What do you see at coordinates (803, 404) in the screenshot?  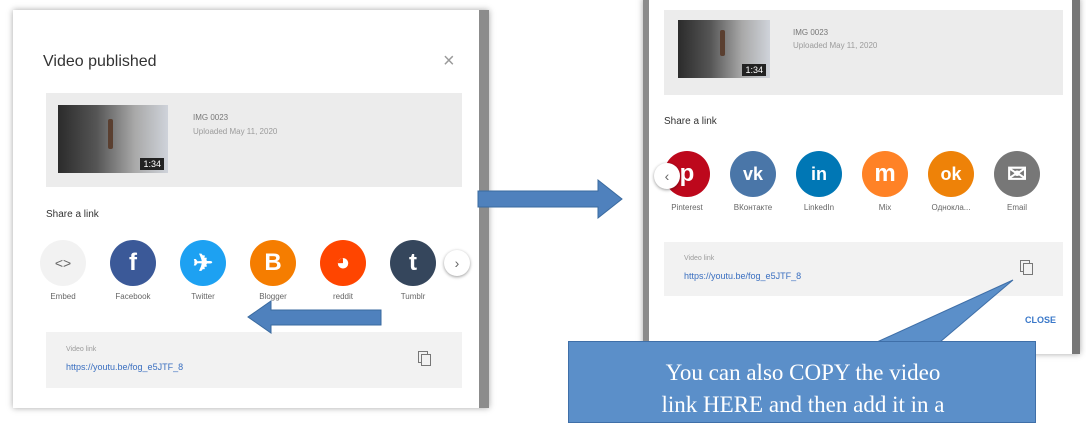 I see `callout-line-2: link HERE and then add it in a` at bounding box center [803, 404].